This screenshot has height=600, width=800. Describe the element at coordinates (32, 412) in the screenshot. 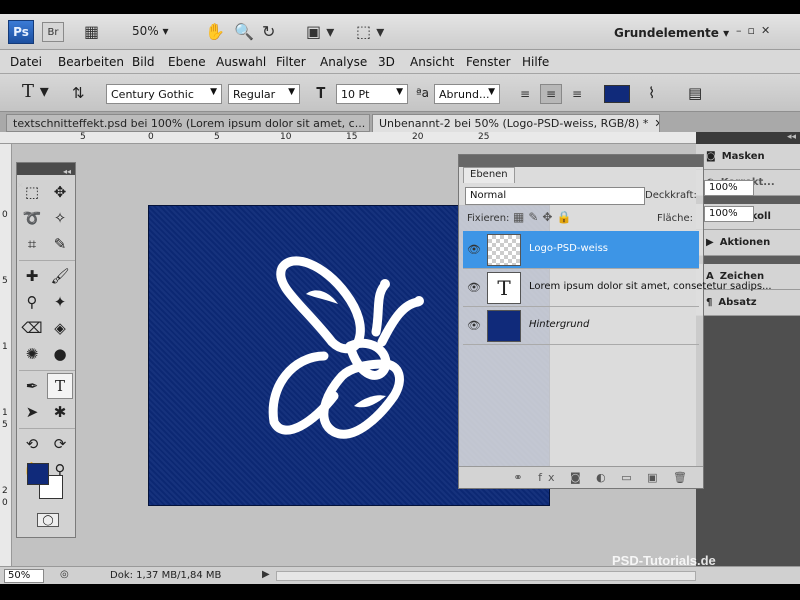

I see `path-selection-tool-icon: ➤` at that location.